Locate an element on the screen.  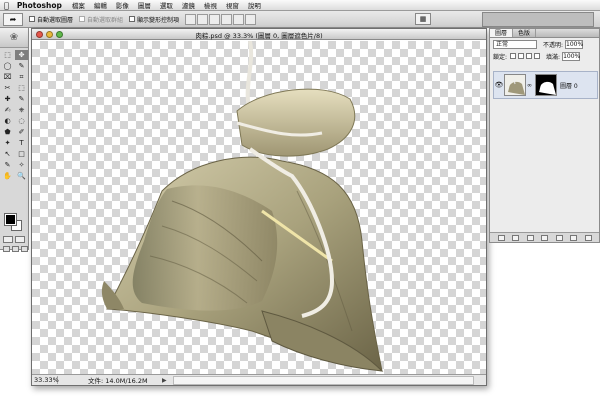
add-layer-style-button is located at coordinates (515, 237).